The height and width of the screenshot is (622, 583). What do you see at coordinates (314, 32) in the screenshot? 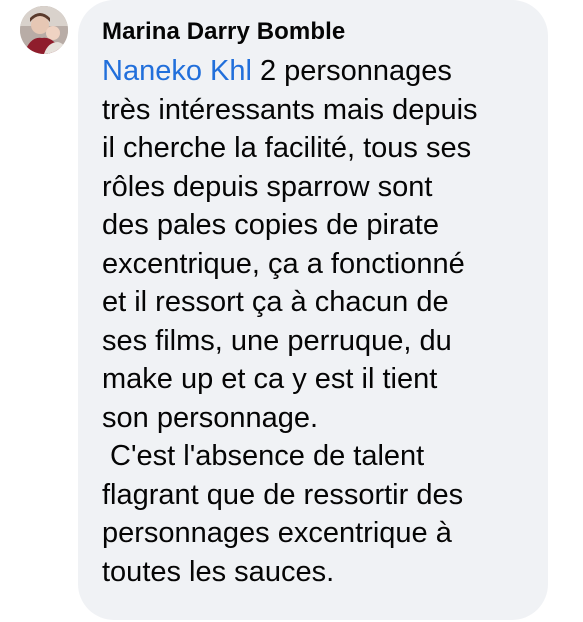
I see `comment-author-name: Marina Darry Bomble` at bounding box center [314, 32].